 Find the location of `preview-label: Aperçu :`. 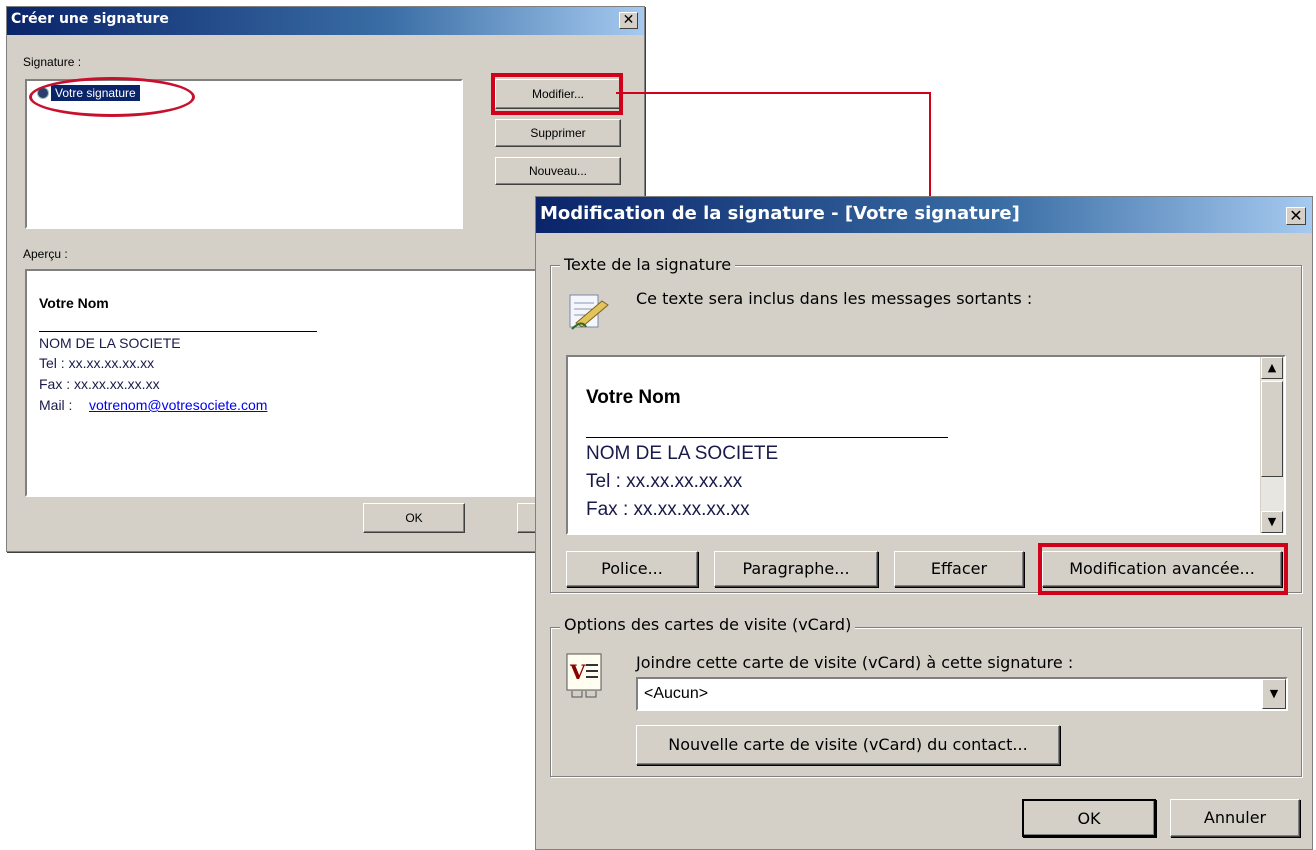

preview-label: Aperçu : is located at coordinates (45, 254).